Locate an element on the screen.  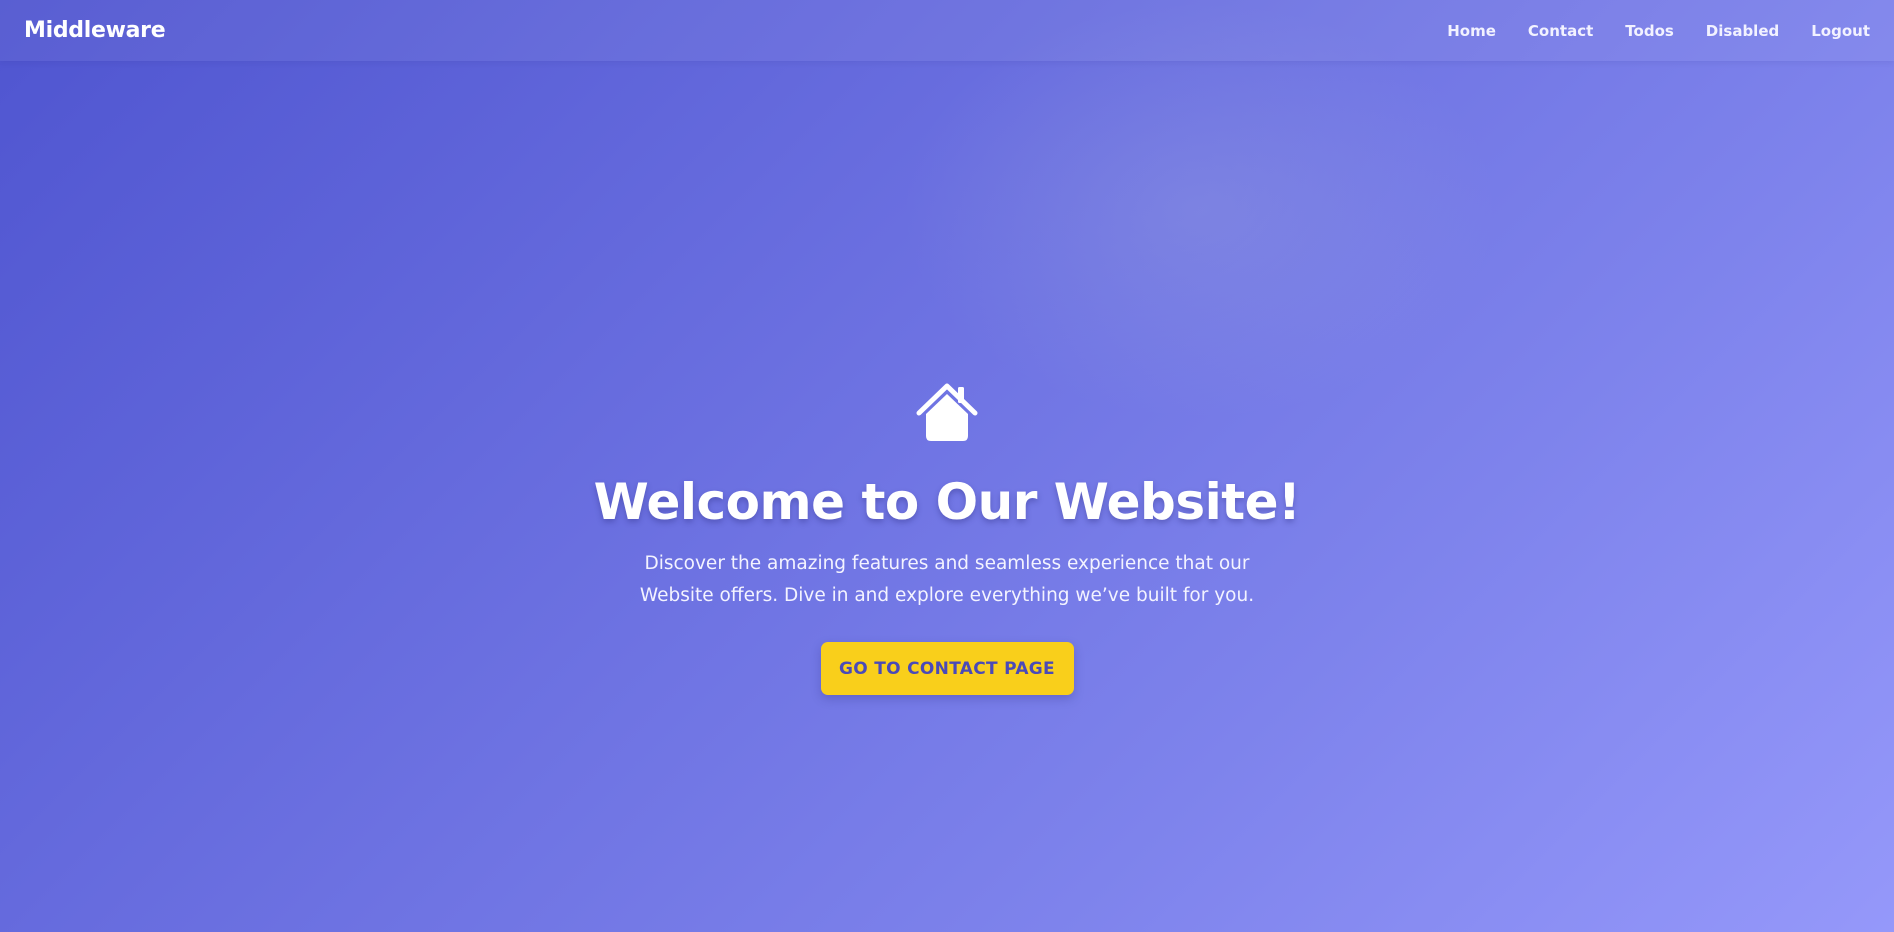
home-icon is located at coordinates (947, 412).